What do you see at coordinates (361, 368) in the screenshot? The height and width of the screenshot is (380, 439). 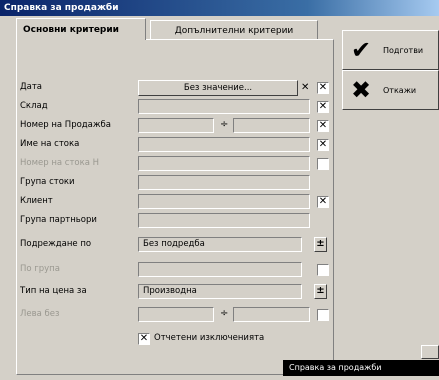 I see `taskbar-tooltip: Справка за продажби` at bounding box center [361, 368].